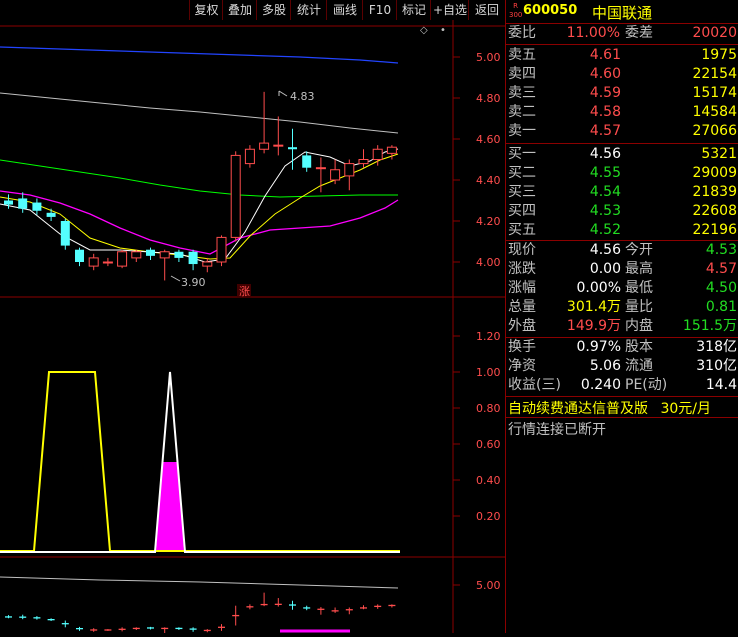 The image size is (738, 637). Describe the element at coordinates (199, 55) in the screenshot. I see `ma250-line` at that location.